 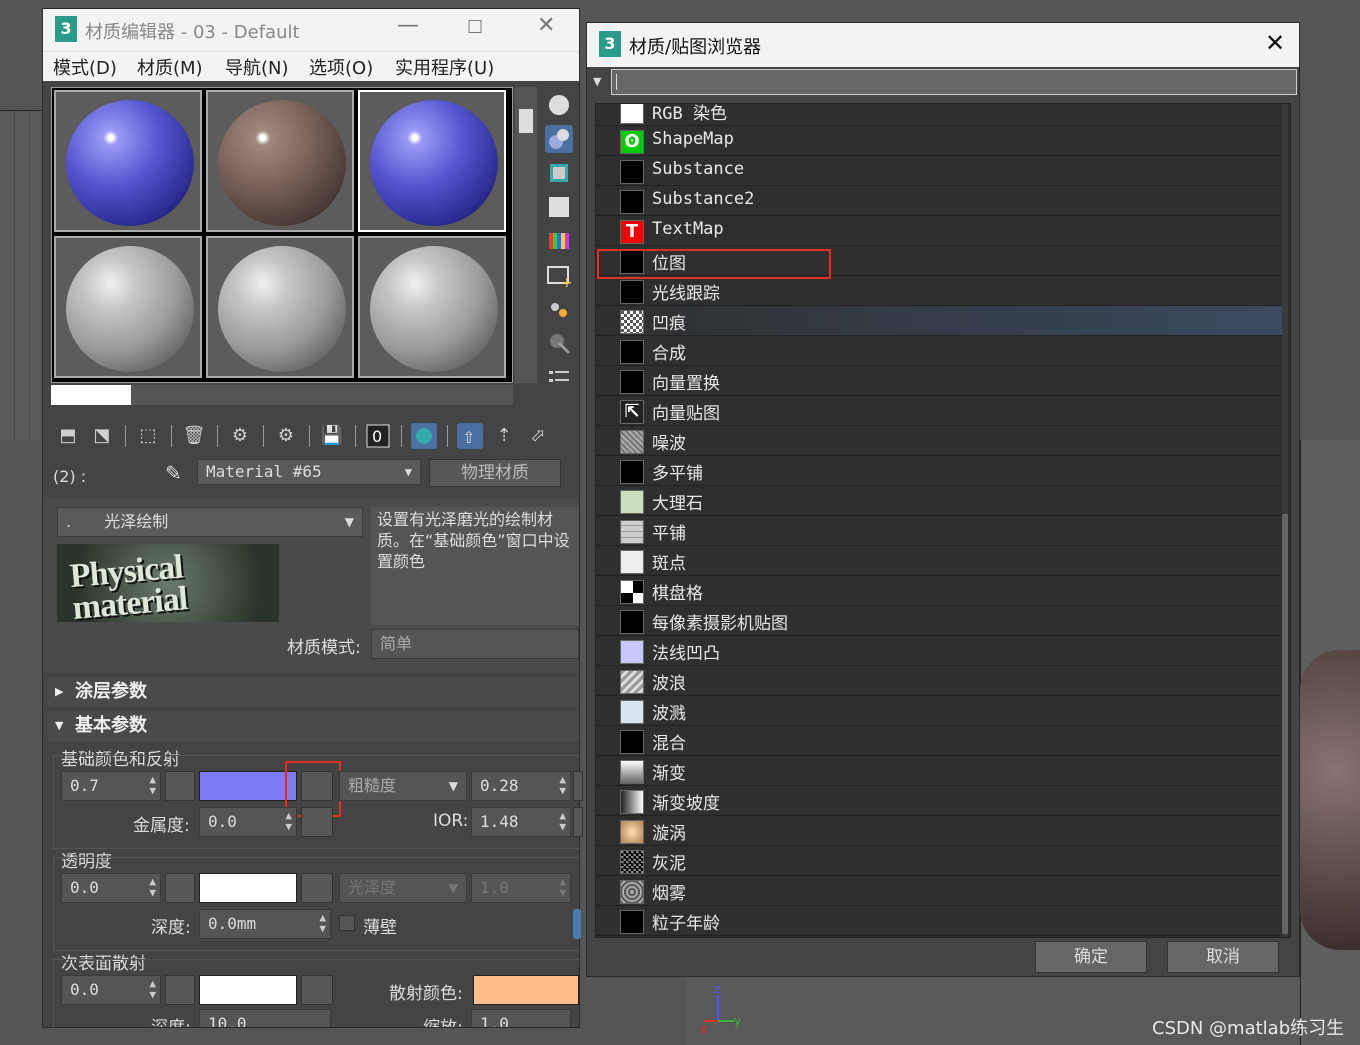 What do you see at coordinates (521, 1018) in the screenshot?
I see `sss-scale-spinner: 1.0` at bounding box center [521, 1018].